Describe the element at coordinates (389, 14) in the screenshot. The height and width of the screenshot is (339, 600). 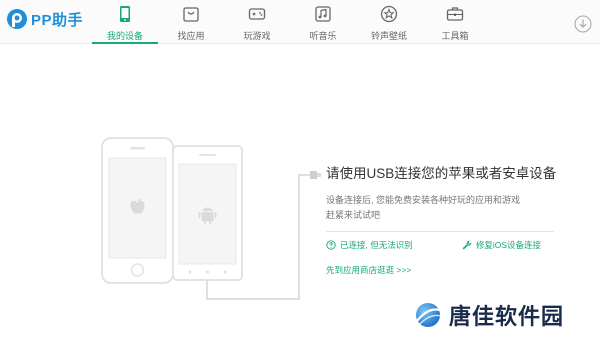
I see `star-icon` at that location.